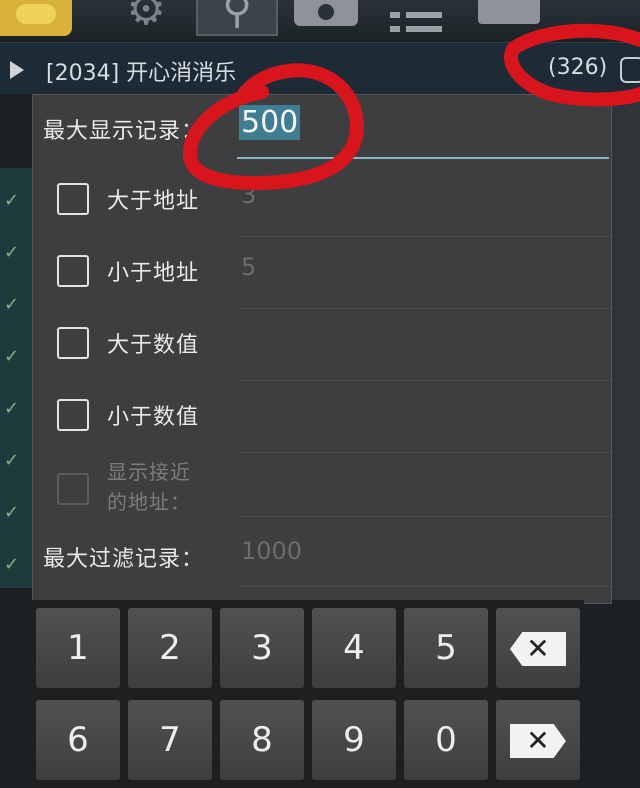  I want to click on key-9: 9, so click(354, 740).